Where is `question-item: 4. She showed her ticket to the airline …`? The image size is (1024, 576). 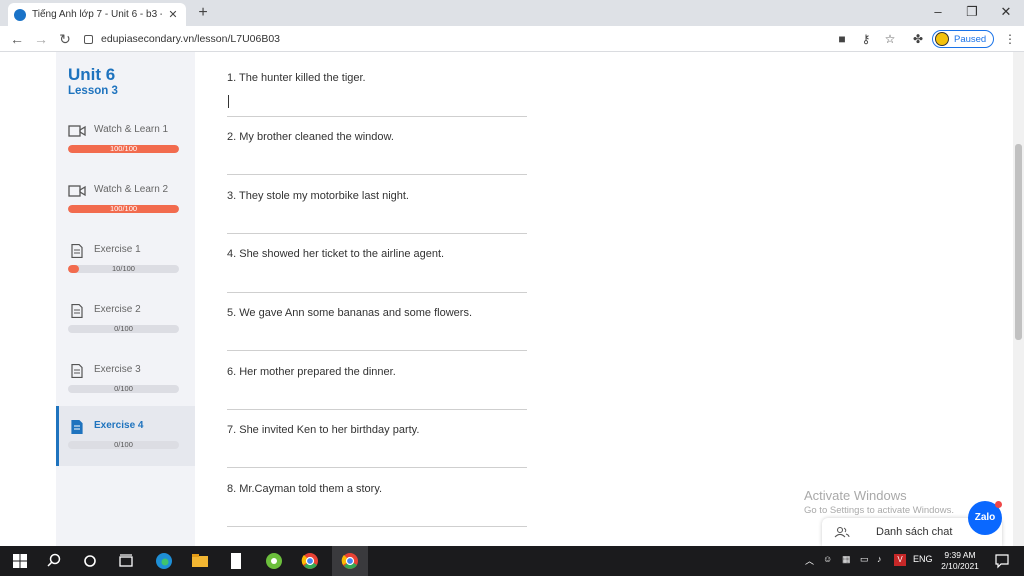
question-item: 4. She showed her ticket to the airline … is located at coordinates (377, 260).